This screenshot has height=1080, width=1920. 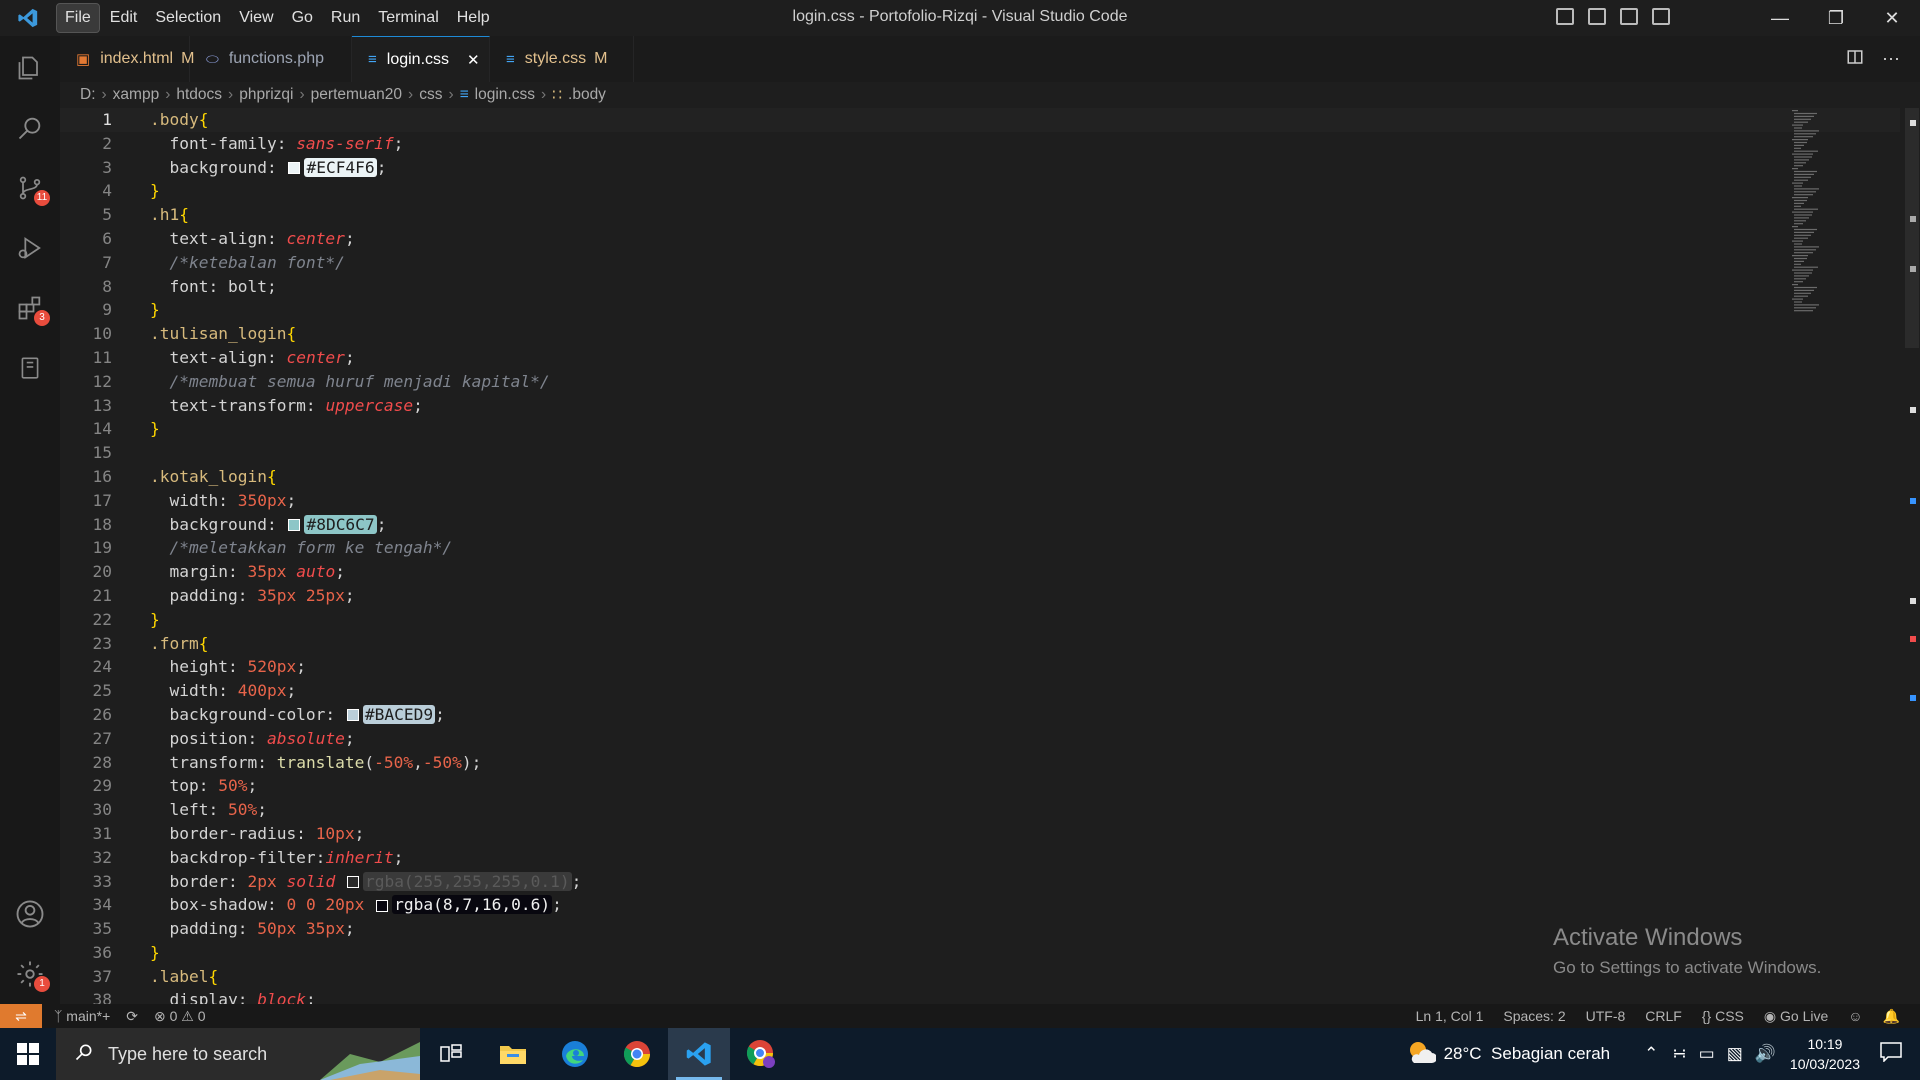 I want to click on edge-browser-icon, so click(x=575, y=1054).